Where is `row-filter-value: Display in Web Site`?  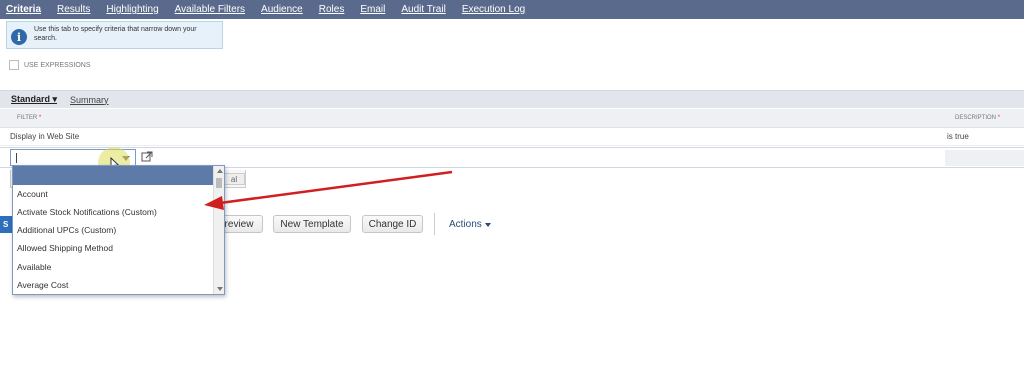
row-filter-value: Display in Web Site is located at coordinates (45, 136).